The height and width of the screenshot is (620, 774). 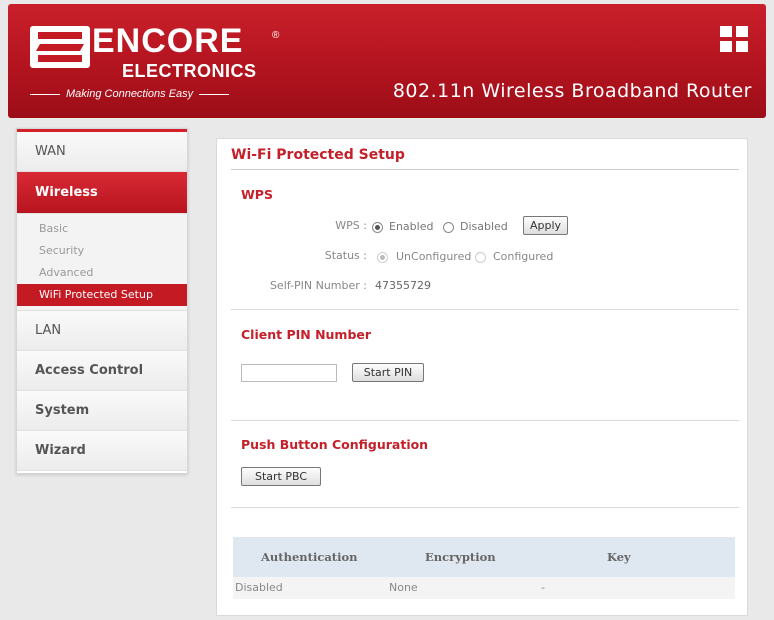 I want to click on product-title: 802.11n Wireless Broadband Router, so click(x=572, y=91).